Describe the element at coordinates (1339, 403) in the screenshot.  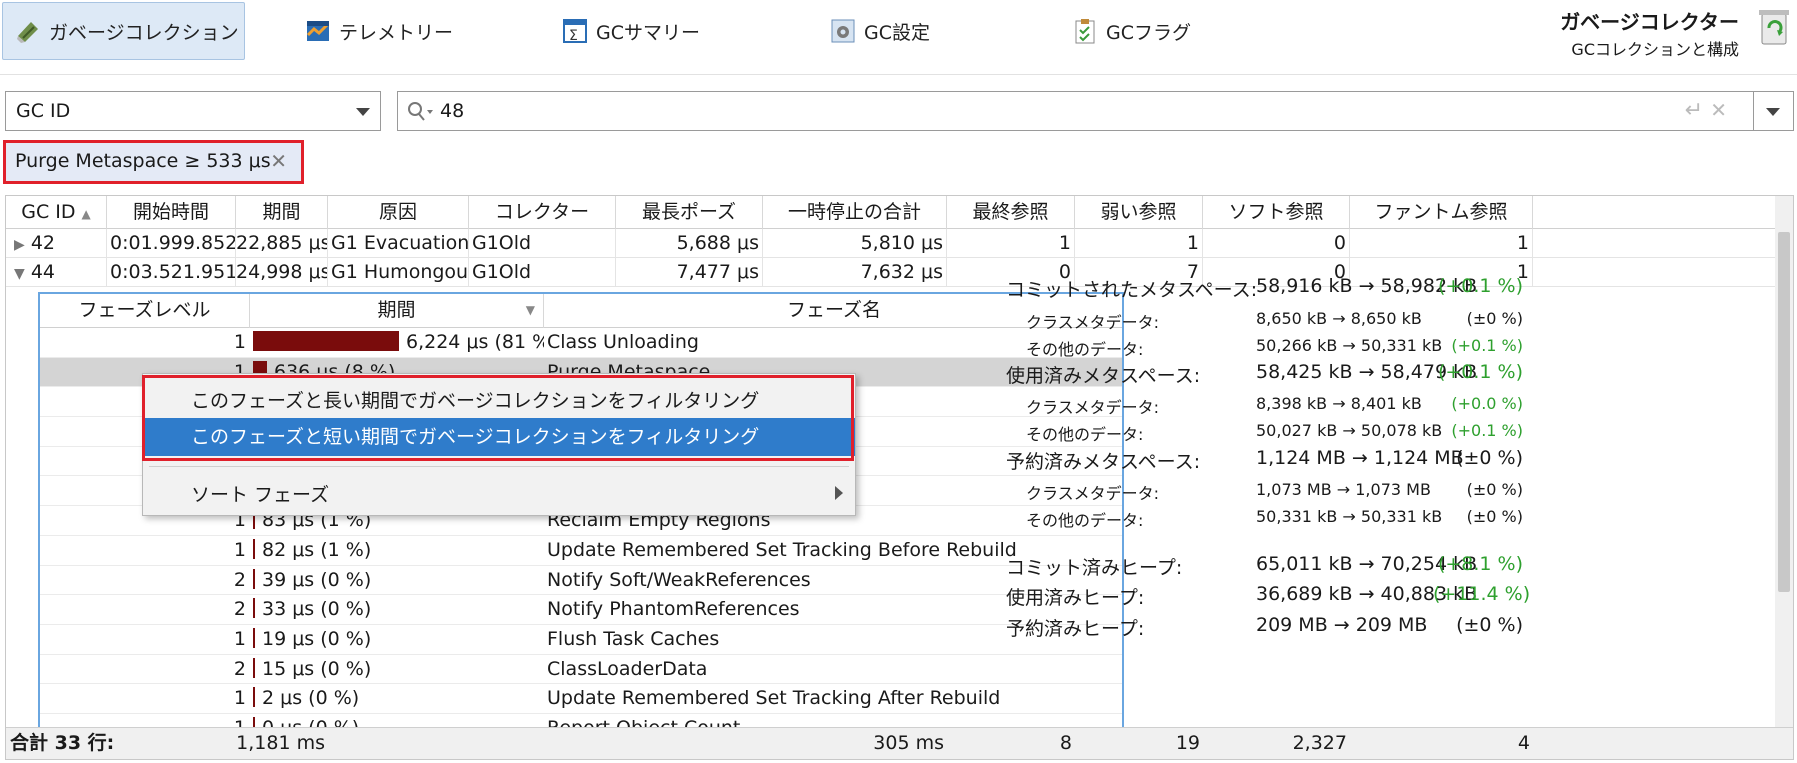
I see `stat-value: 8,398 kB → 8,401 kB` at that location.